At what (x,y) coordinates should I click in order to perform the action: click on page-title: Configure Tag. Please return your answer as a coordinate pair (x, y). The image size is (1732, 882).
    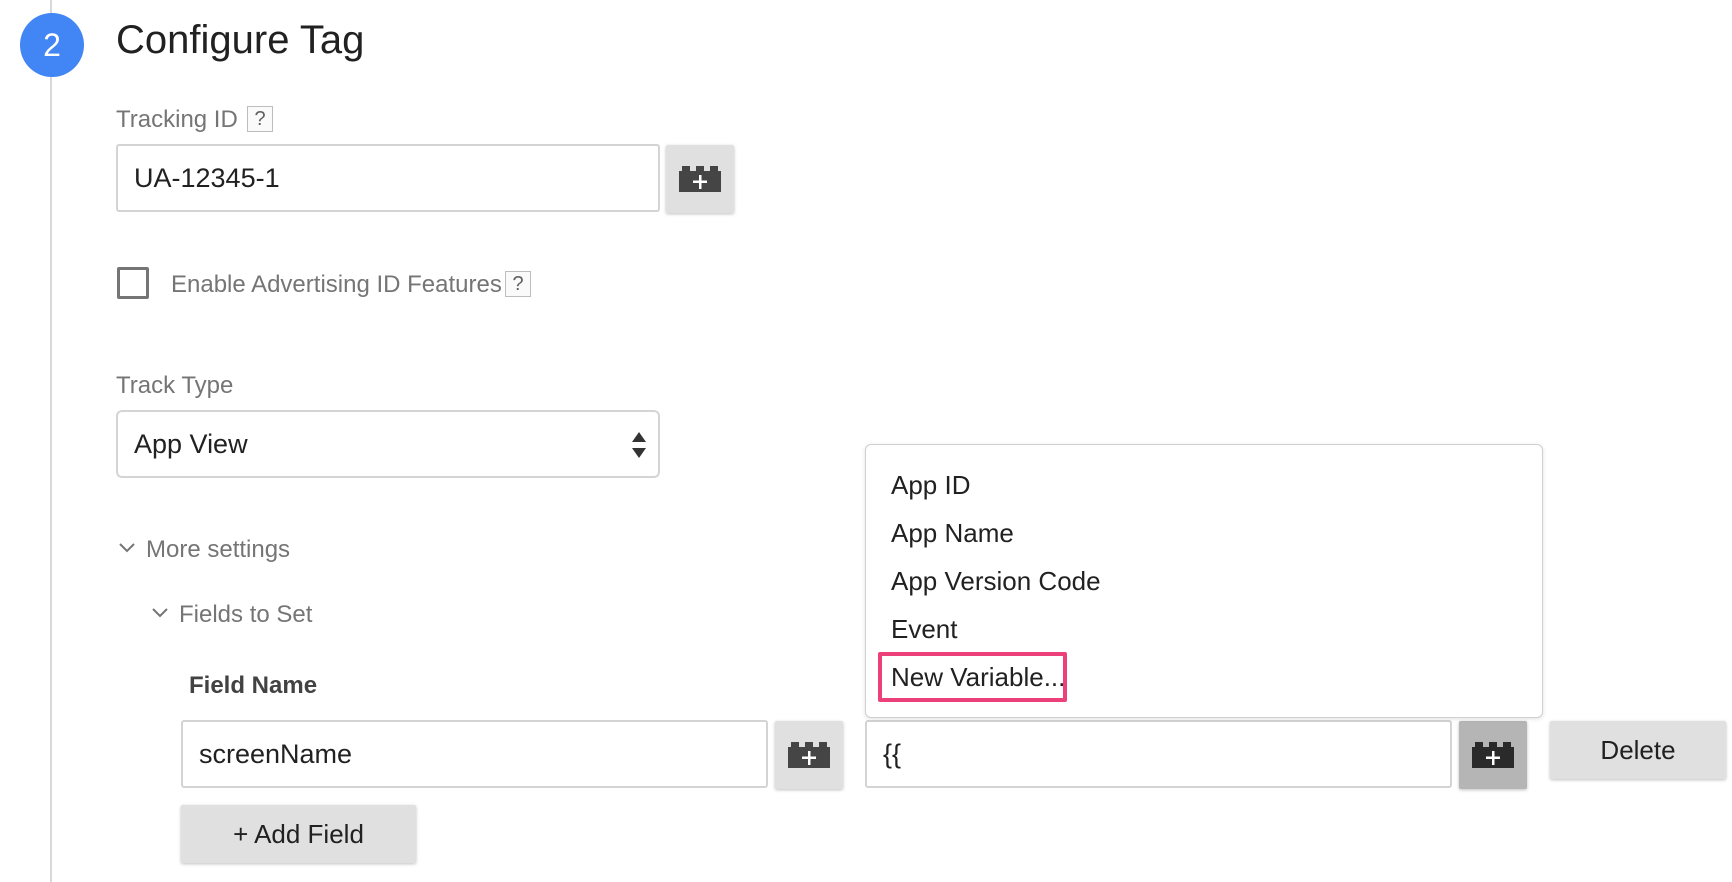
    Looking at the image, I should click on (240, 40).